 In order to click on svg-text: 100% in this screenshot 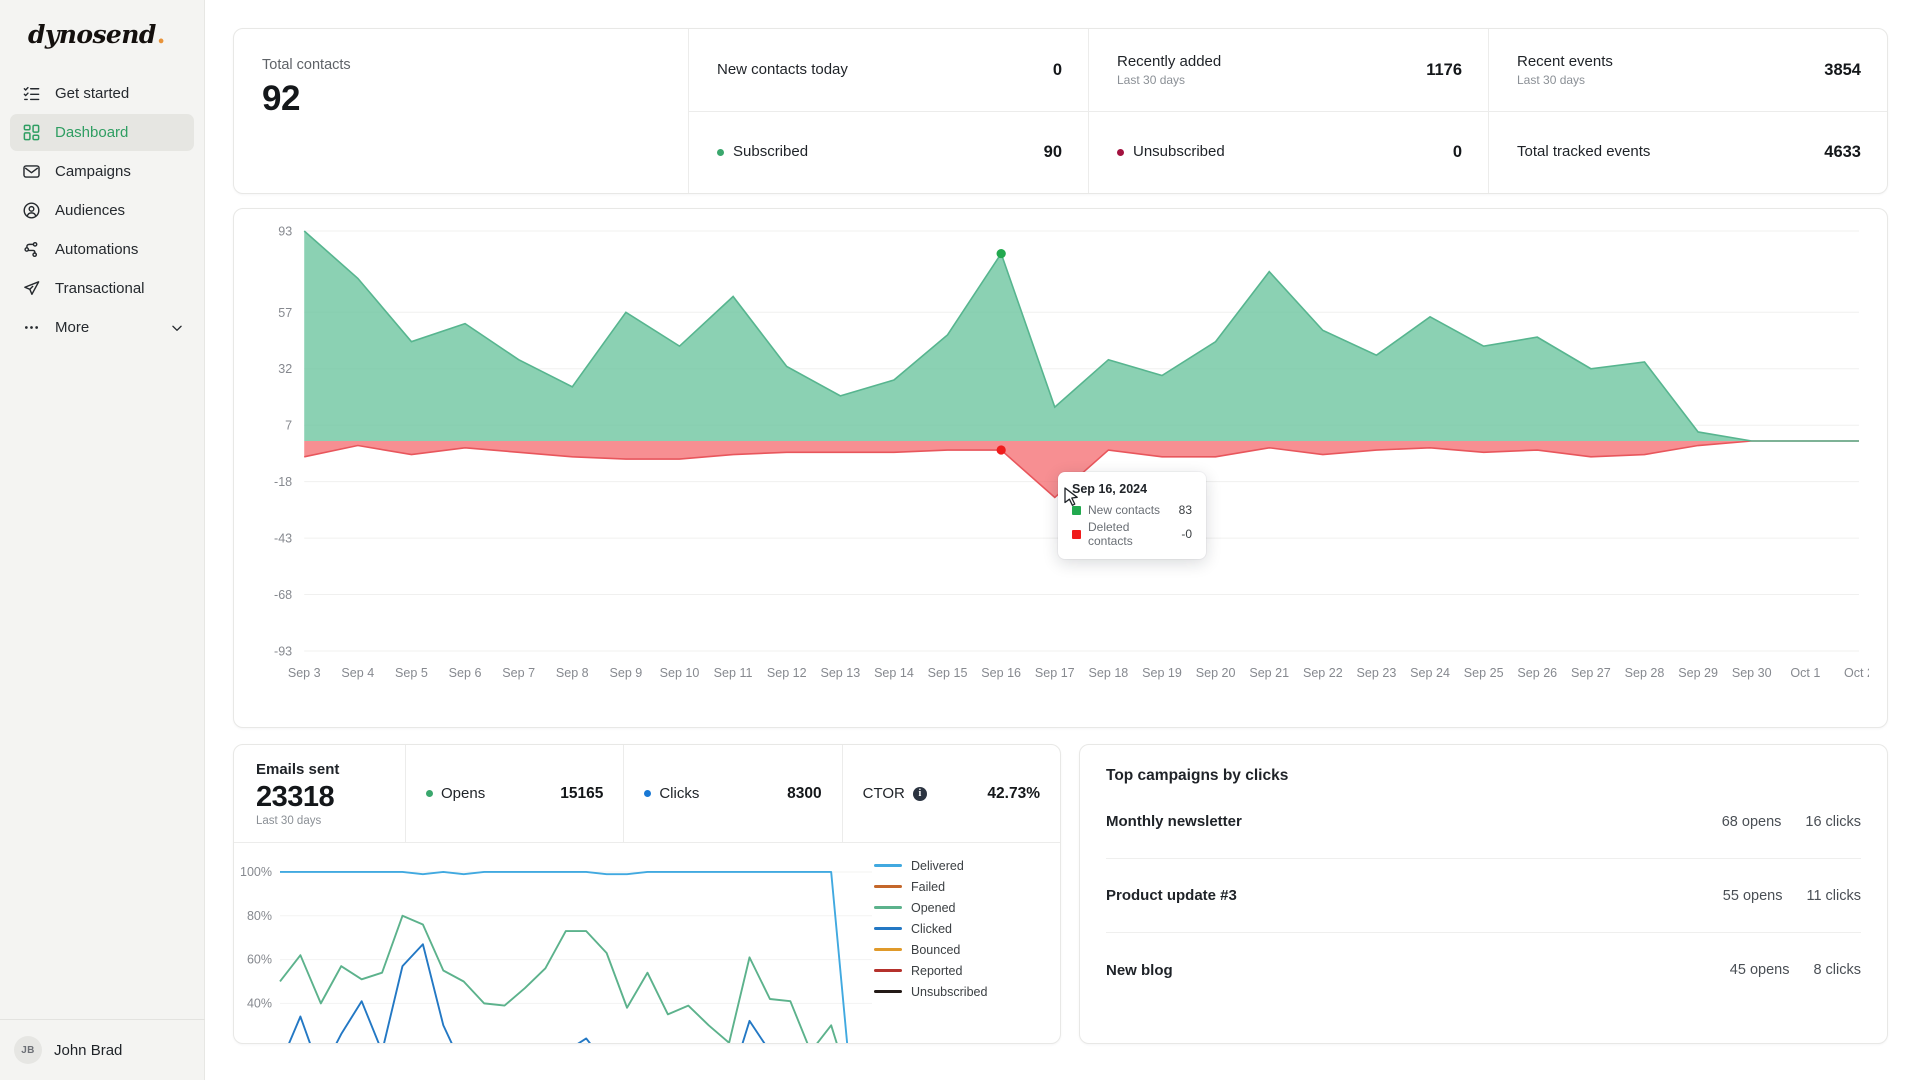, I will do `click(256, 872)`.